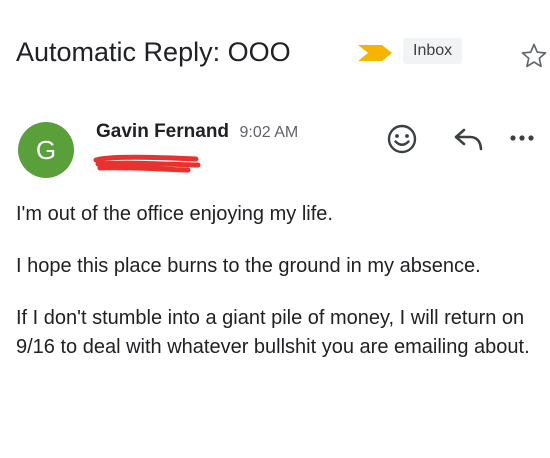 The image size is (550, 458). I want to click on sender-name: Gavin Fernand, so click(162, 131).